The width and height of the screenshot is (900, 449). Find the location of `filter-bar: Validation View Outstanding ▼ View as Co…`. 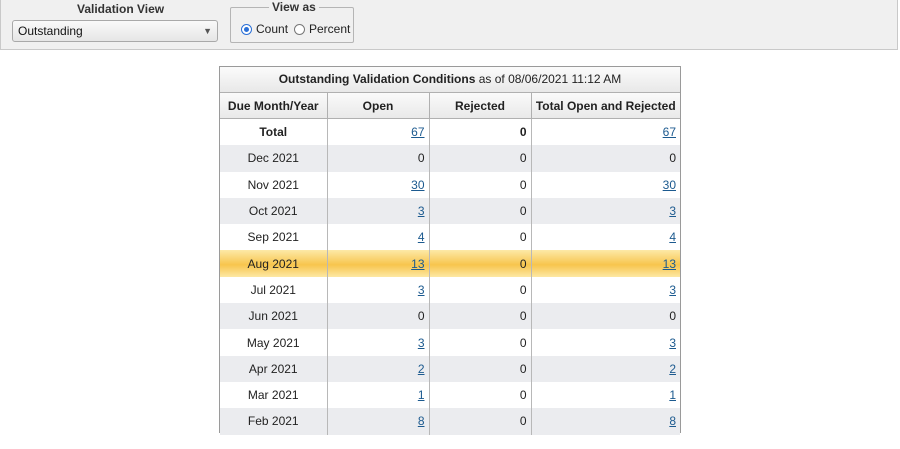

filter-bar: Validation View Outstanding ▼ View as Co… is located at coordinates (449, 25).